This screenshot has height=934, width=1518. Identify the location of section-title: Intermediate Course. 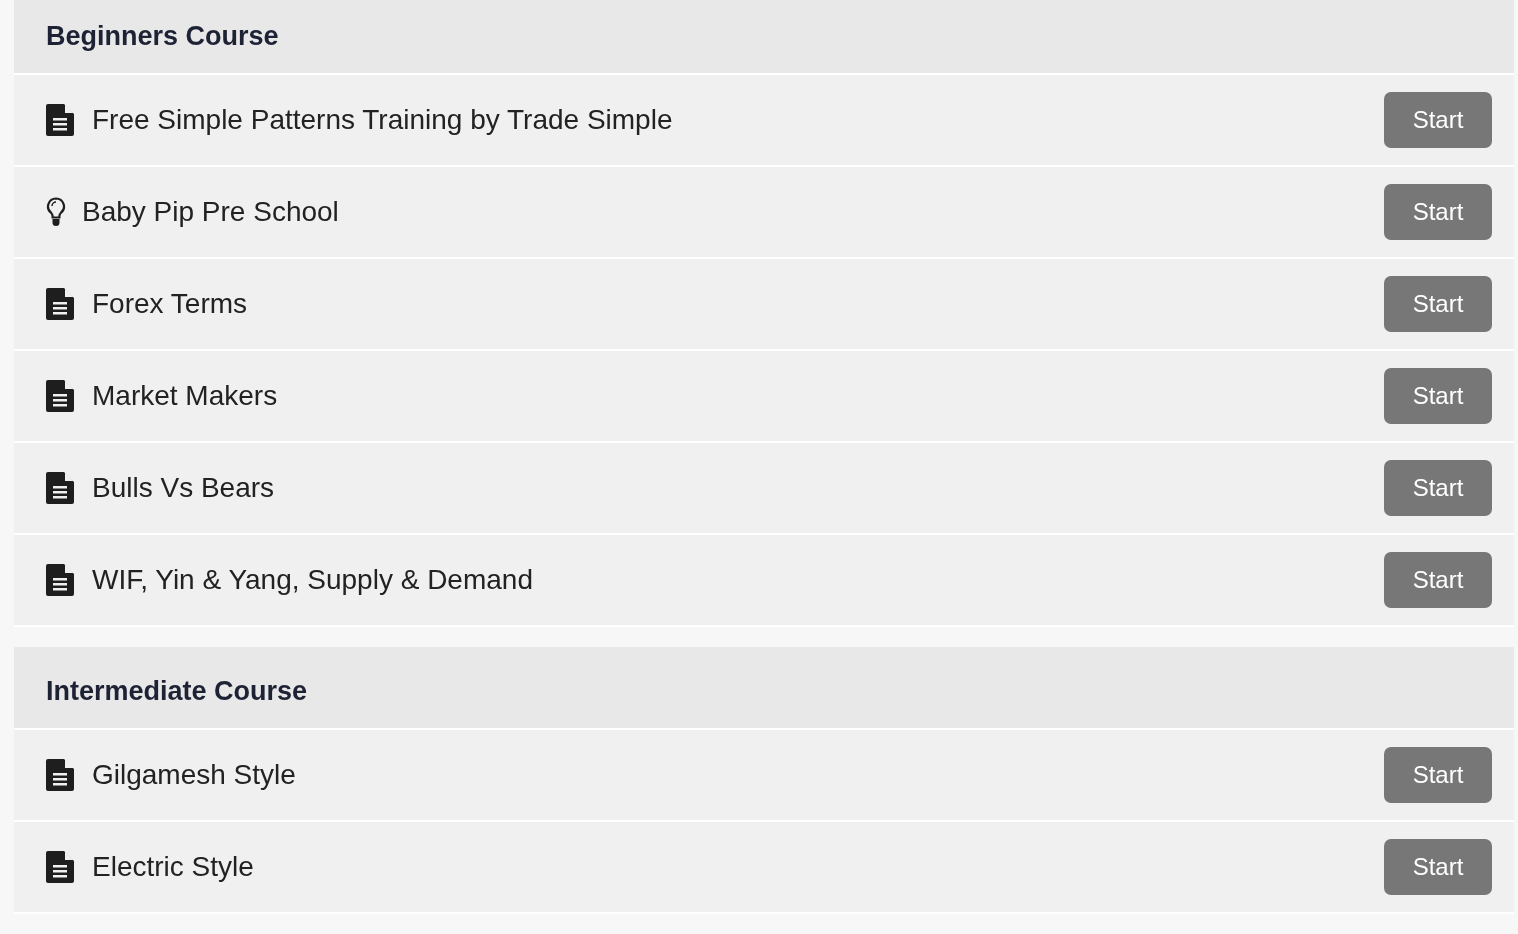
(177, 691).